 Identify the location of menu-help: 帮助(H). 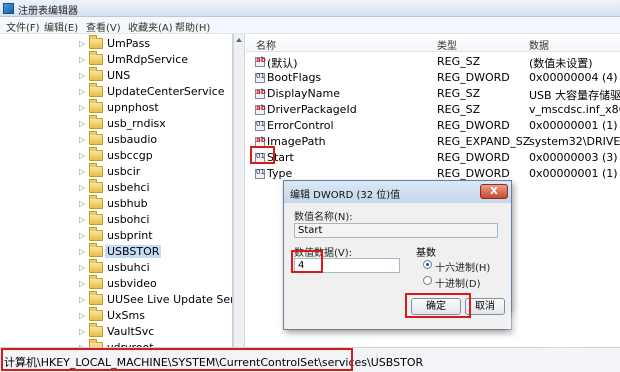
(192, 26).